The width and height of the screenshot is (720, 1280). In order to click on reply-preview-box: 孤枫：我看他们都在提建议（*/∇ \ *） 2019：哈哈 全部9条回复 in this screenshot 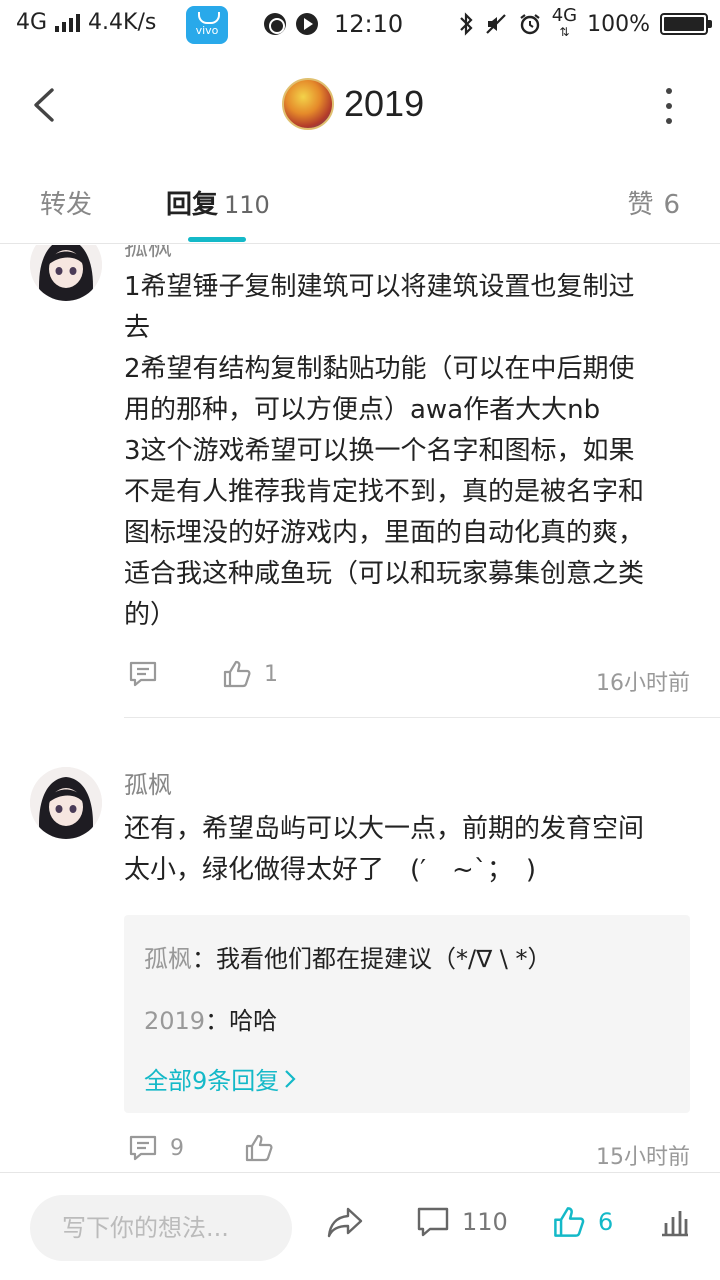, I will do `click(407, 1014)`.